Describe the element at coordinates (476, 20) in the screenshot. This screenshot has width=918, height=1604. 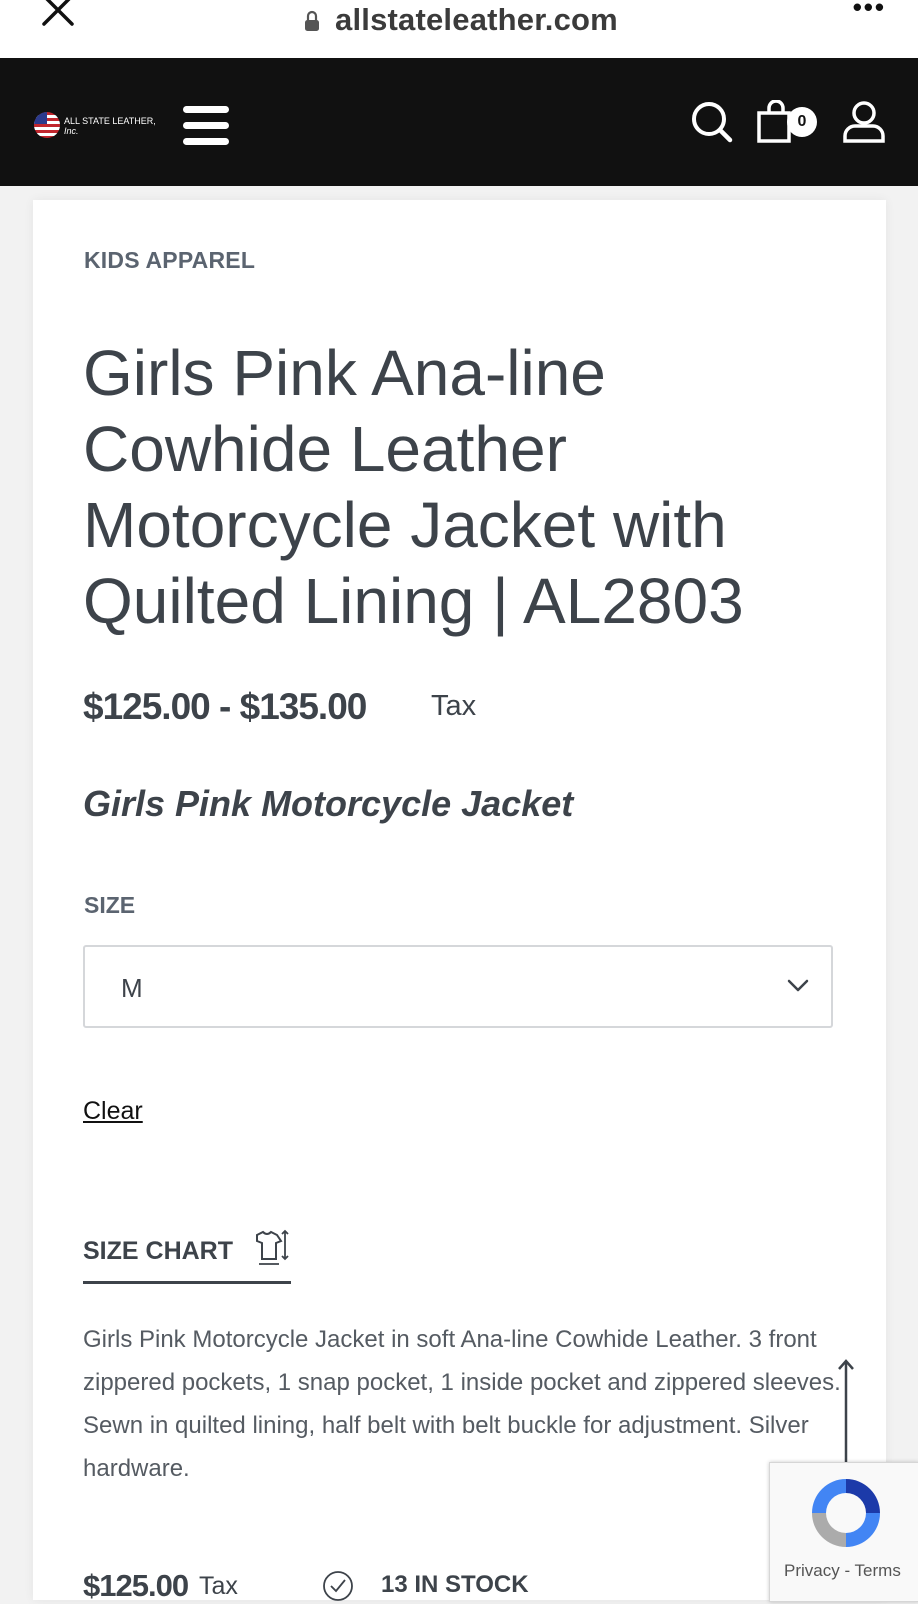
I see `url-text: allstateleather.com` at that location.